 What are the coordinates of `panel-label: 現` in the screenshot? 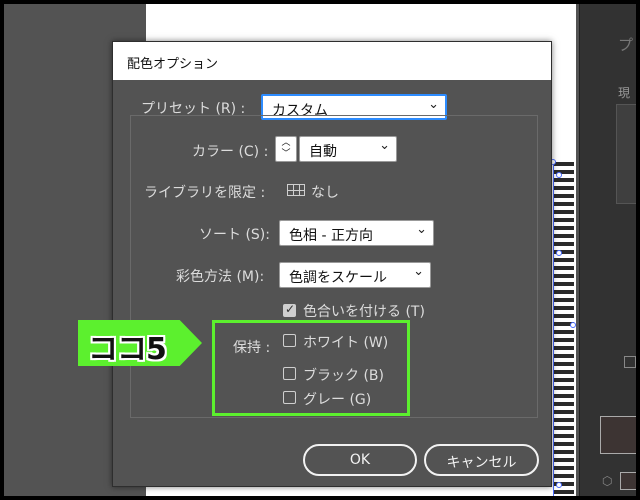 It's located at (624, 93).